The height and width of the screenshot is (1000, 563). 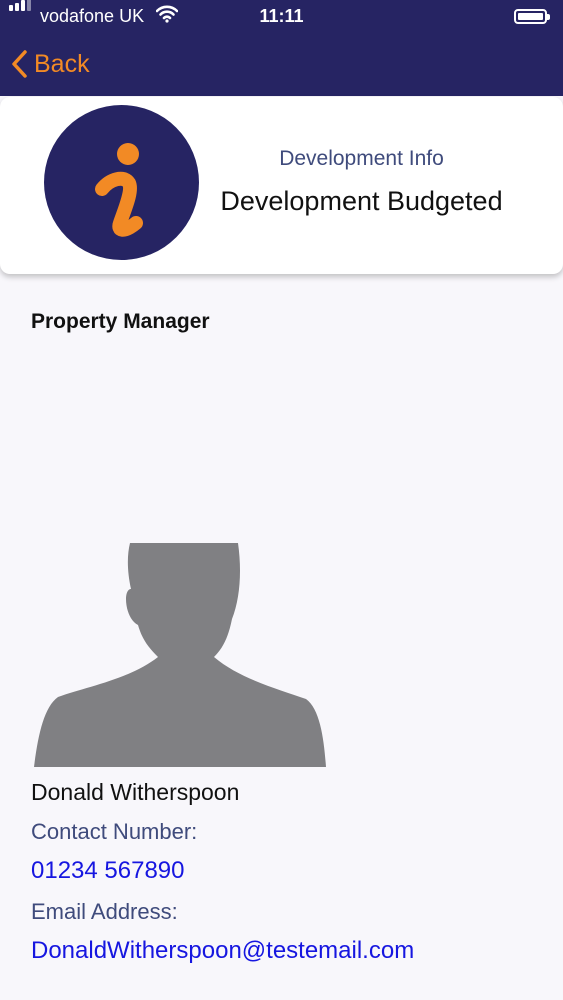 I want to click on status-bar: vodafone UK 11:11, so click(x=281, y=16).